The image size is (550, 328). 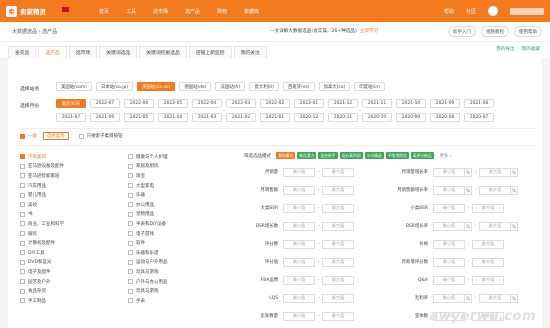 I want to click on filter-mode-tag: 低价高利润, so click(x=351, y=155).